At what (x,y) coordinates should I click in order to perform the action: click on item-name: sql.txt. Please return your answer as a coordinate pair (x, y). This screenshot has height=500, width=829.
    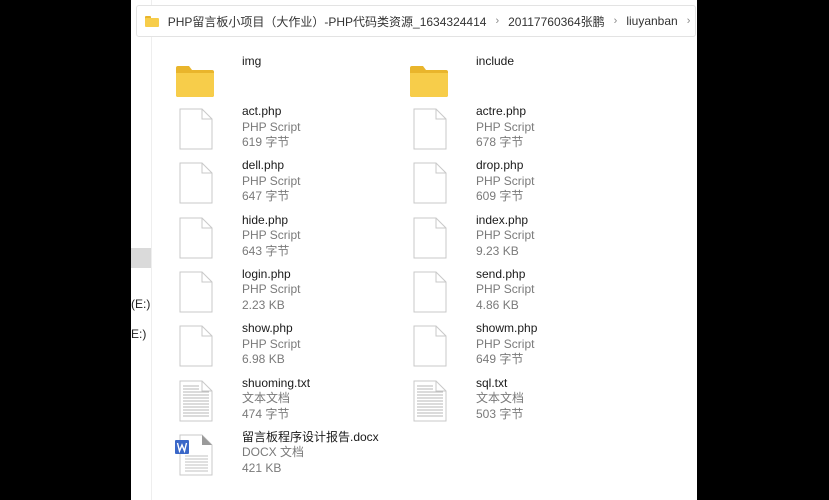
    Looking at the image, I should click on (492, 382).